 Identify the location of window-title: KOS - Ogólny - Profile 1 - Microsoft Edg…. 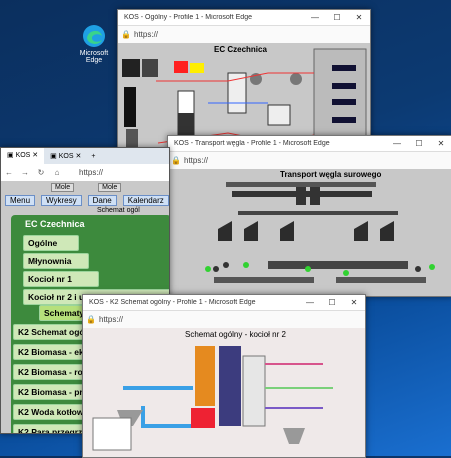
(188, 17).